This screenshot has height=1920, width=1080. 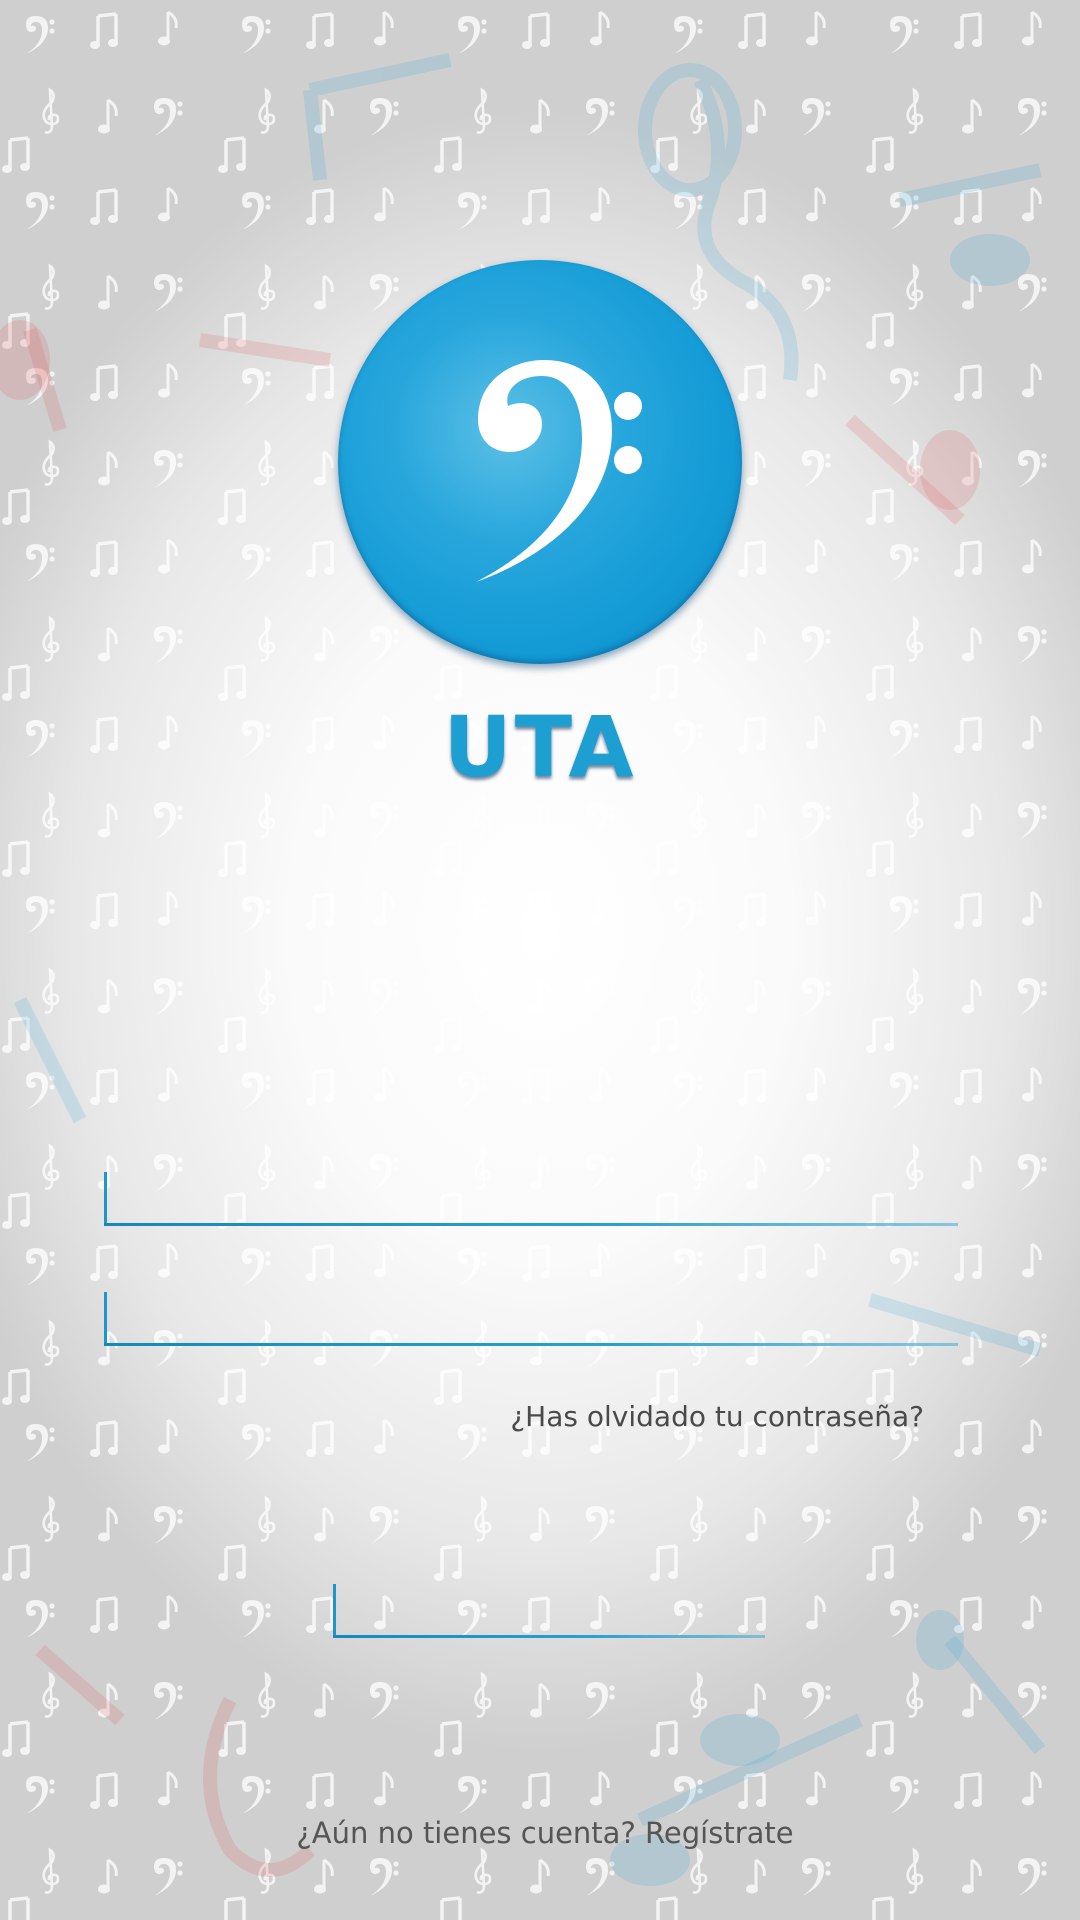 What do you see at coordinates (537, 1198) in the screenshot?
I see `username-input` at bounding box center [537, 1198].